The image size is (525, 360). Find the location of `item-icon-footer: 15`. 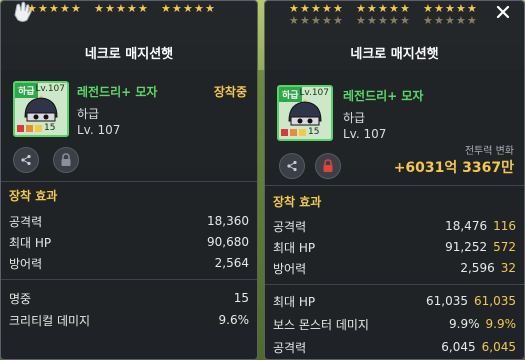

item-icon-footer: 15 is located at coordinates (41, 128).